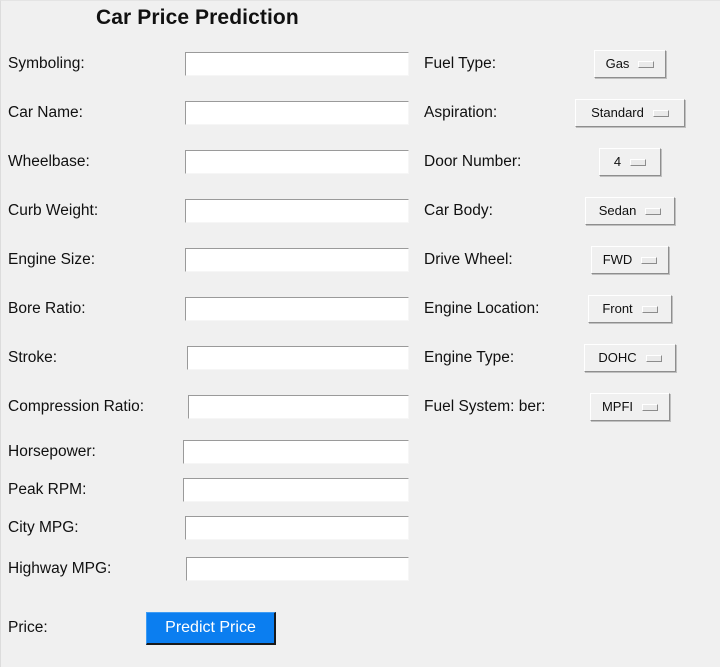 This screenshot has height=667, width=720. What do you see at coordinates (297, 528) in the screenshot?
I see `input-city-mpg` at bounding box center [297, 528].